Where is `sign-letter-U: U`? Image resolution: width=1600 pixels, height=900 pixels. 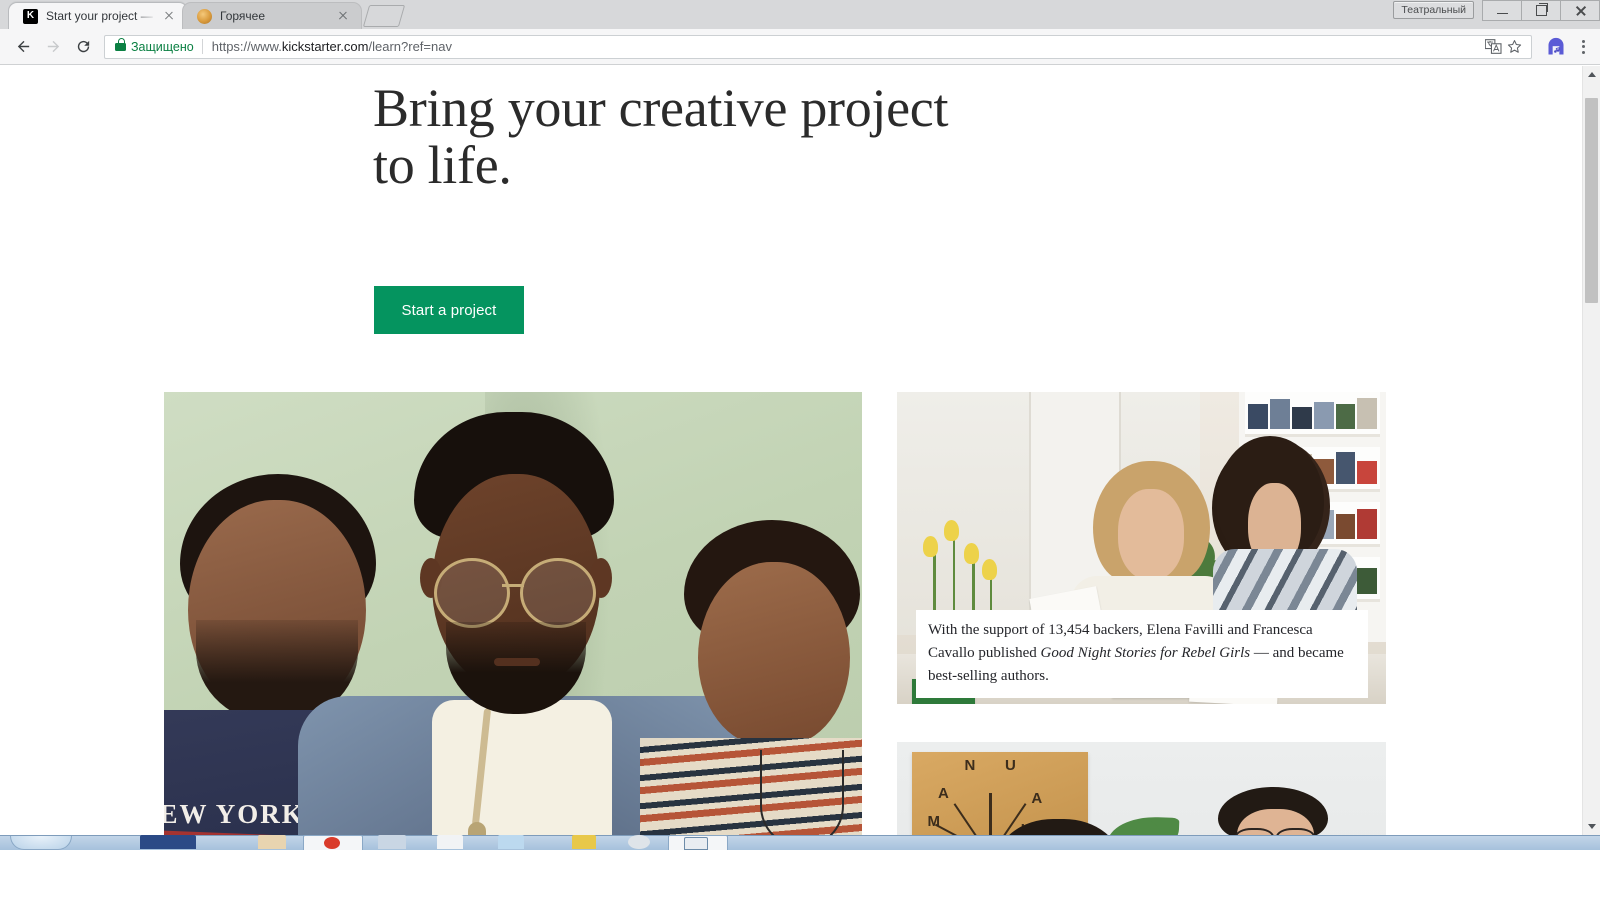
sign-letter-U: U is located at coordinates (1010, 765).